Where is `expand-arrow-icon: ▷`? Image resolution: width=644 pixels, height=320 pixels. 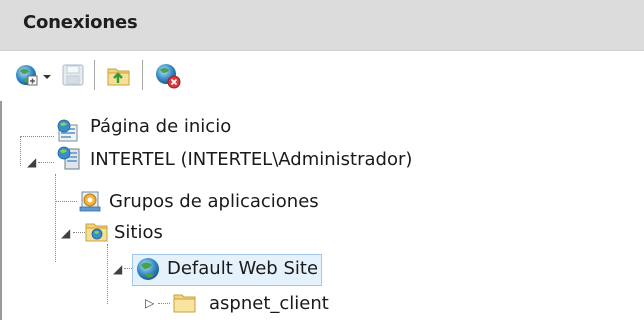
expand-arrow-icon: ▷ is located at coordinates (149, 303).